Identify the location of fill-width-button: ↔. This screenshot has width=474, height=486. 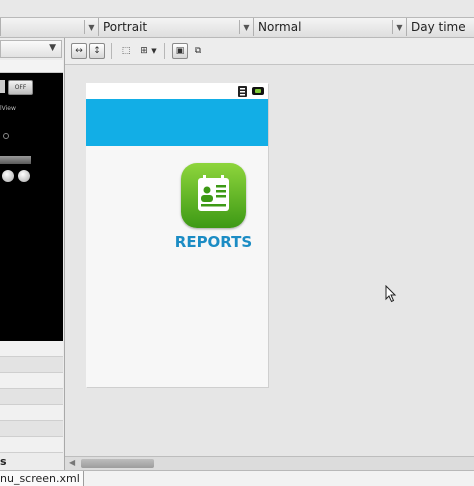
(79, 51).